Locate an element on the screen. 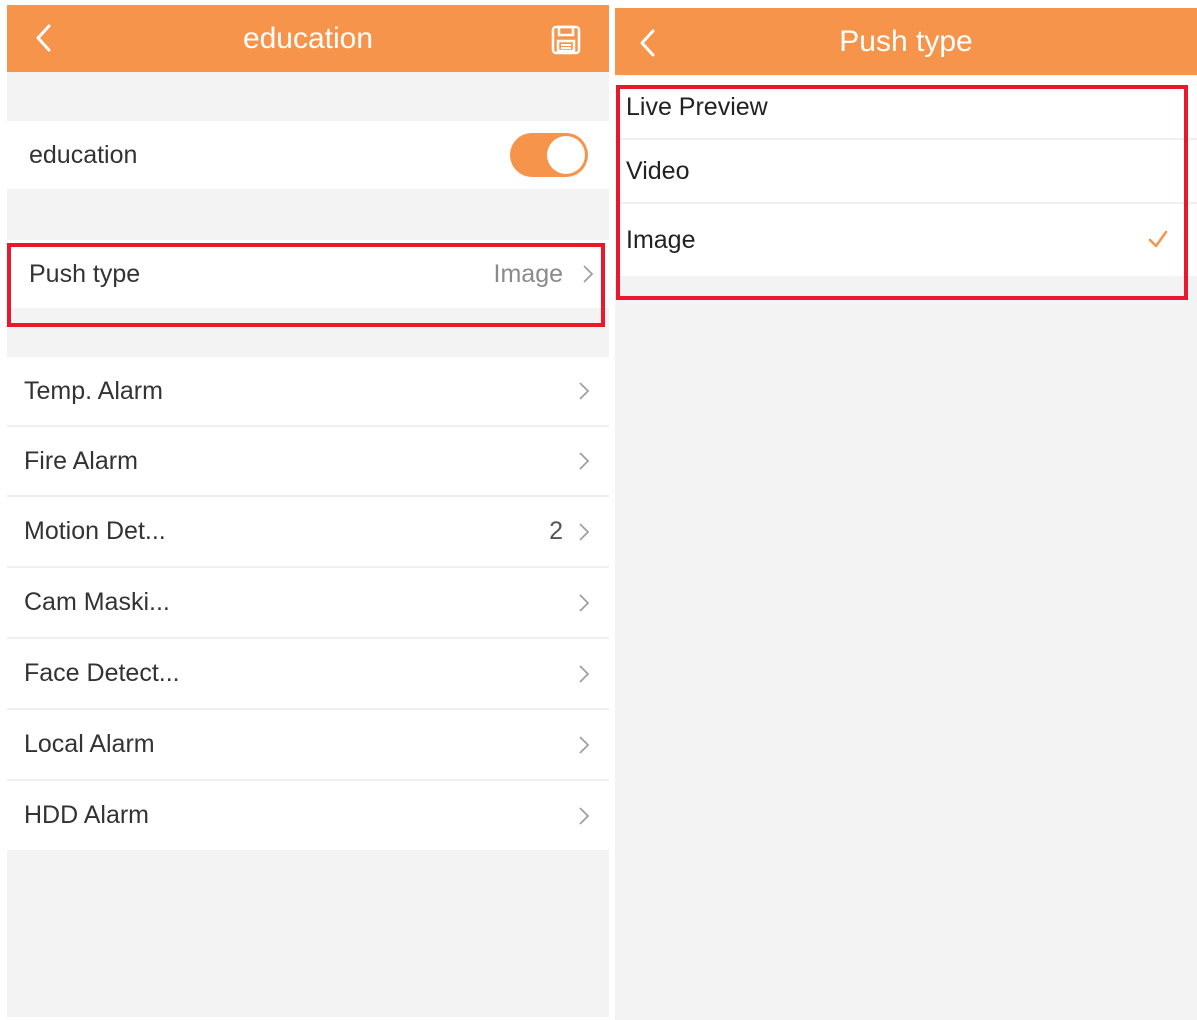 Image resolution: width=1197 pixels, height=1020 pixels. list-item: Motion Det... 2 is located at coordinates (308, 531).